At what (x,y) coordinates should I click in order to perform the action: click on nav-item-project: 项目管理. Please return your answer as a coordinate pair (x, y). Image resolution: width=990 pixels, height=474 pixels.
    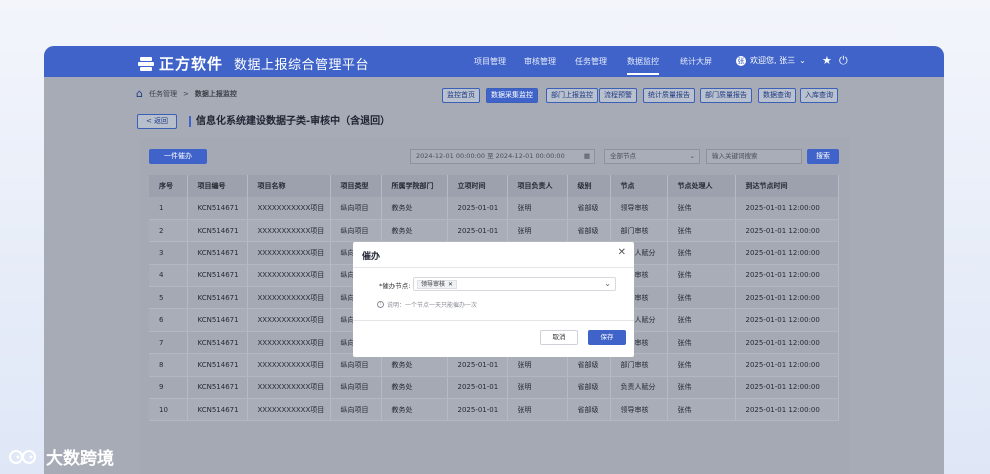
    Looking at the image, I should click on (490, 61).